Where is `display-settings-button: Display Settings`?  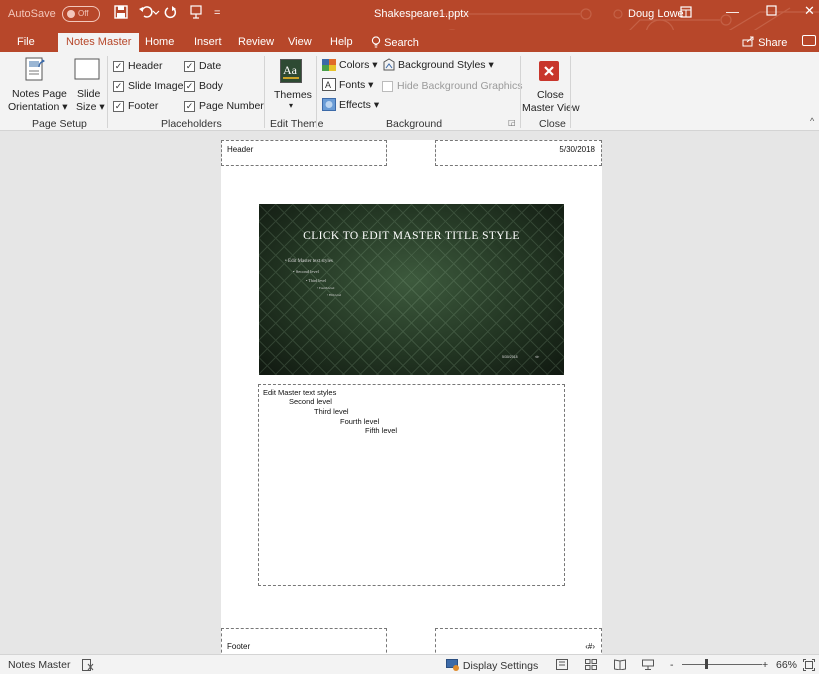
display-settings-button: Display Settings is located at coordinates (492, 665).